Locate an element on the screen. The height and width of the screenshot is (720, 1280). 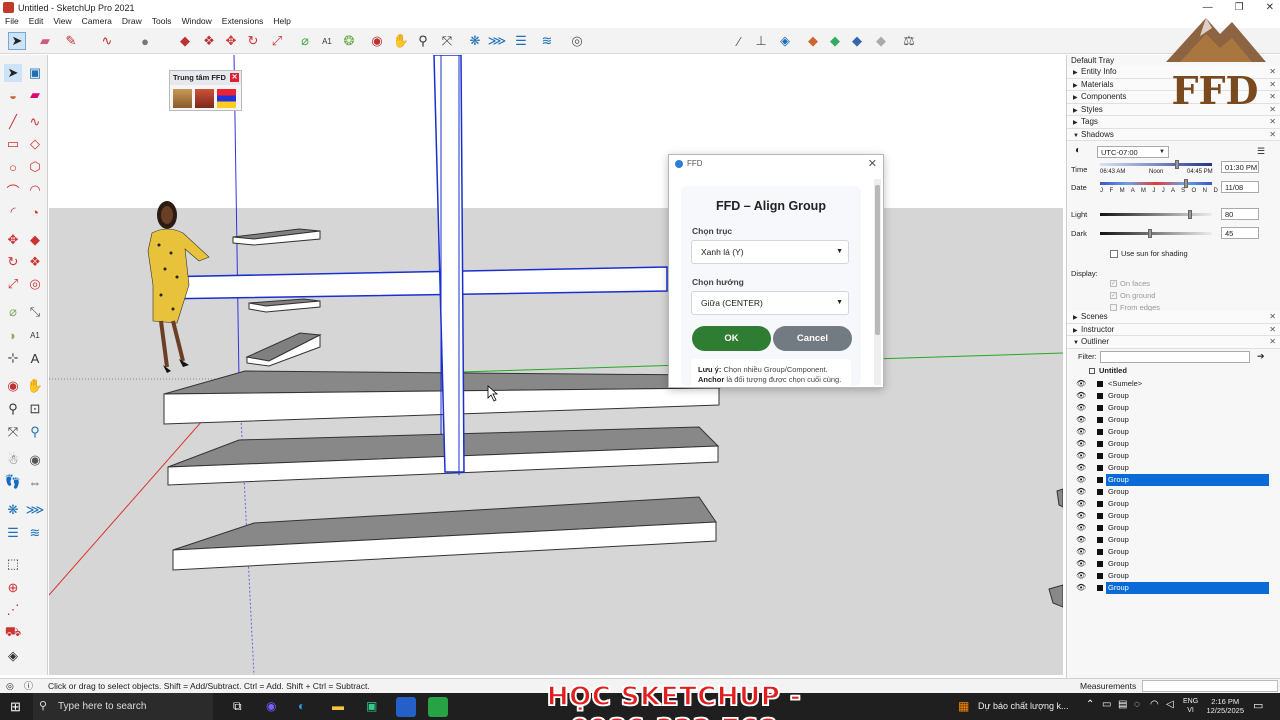
circle-icon: ○ is located at coordinates (13, 167).